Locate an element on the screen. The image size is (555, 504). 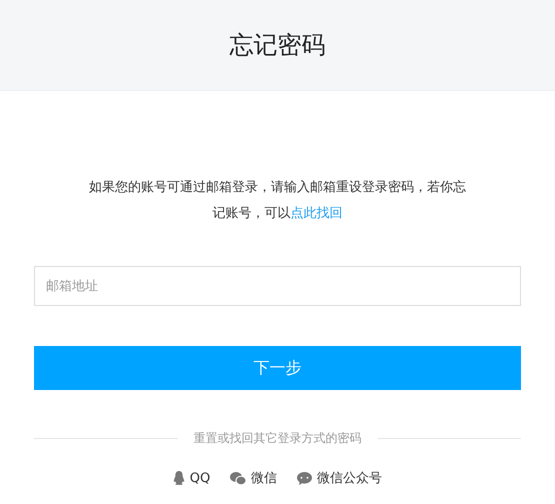
login-method-link: 微信 is located at coordinates (254, 478).